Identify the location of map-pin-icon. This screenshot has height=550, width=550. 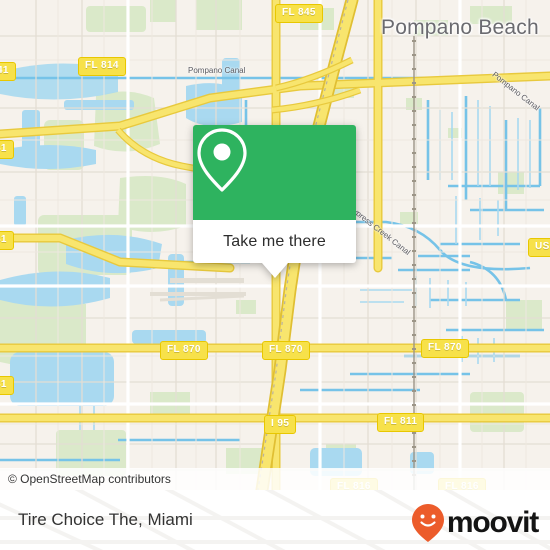
(222, 160).